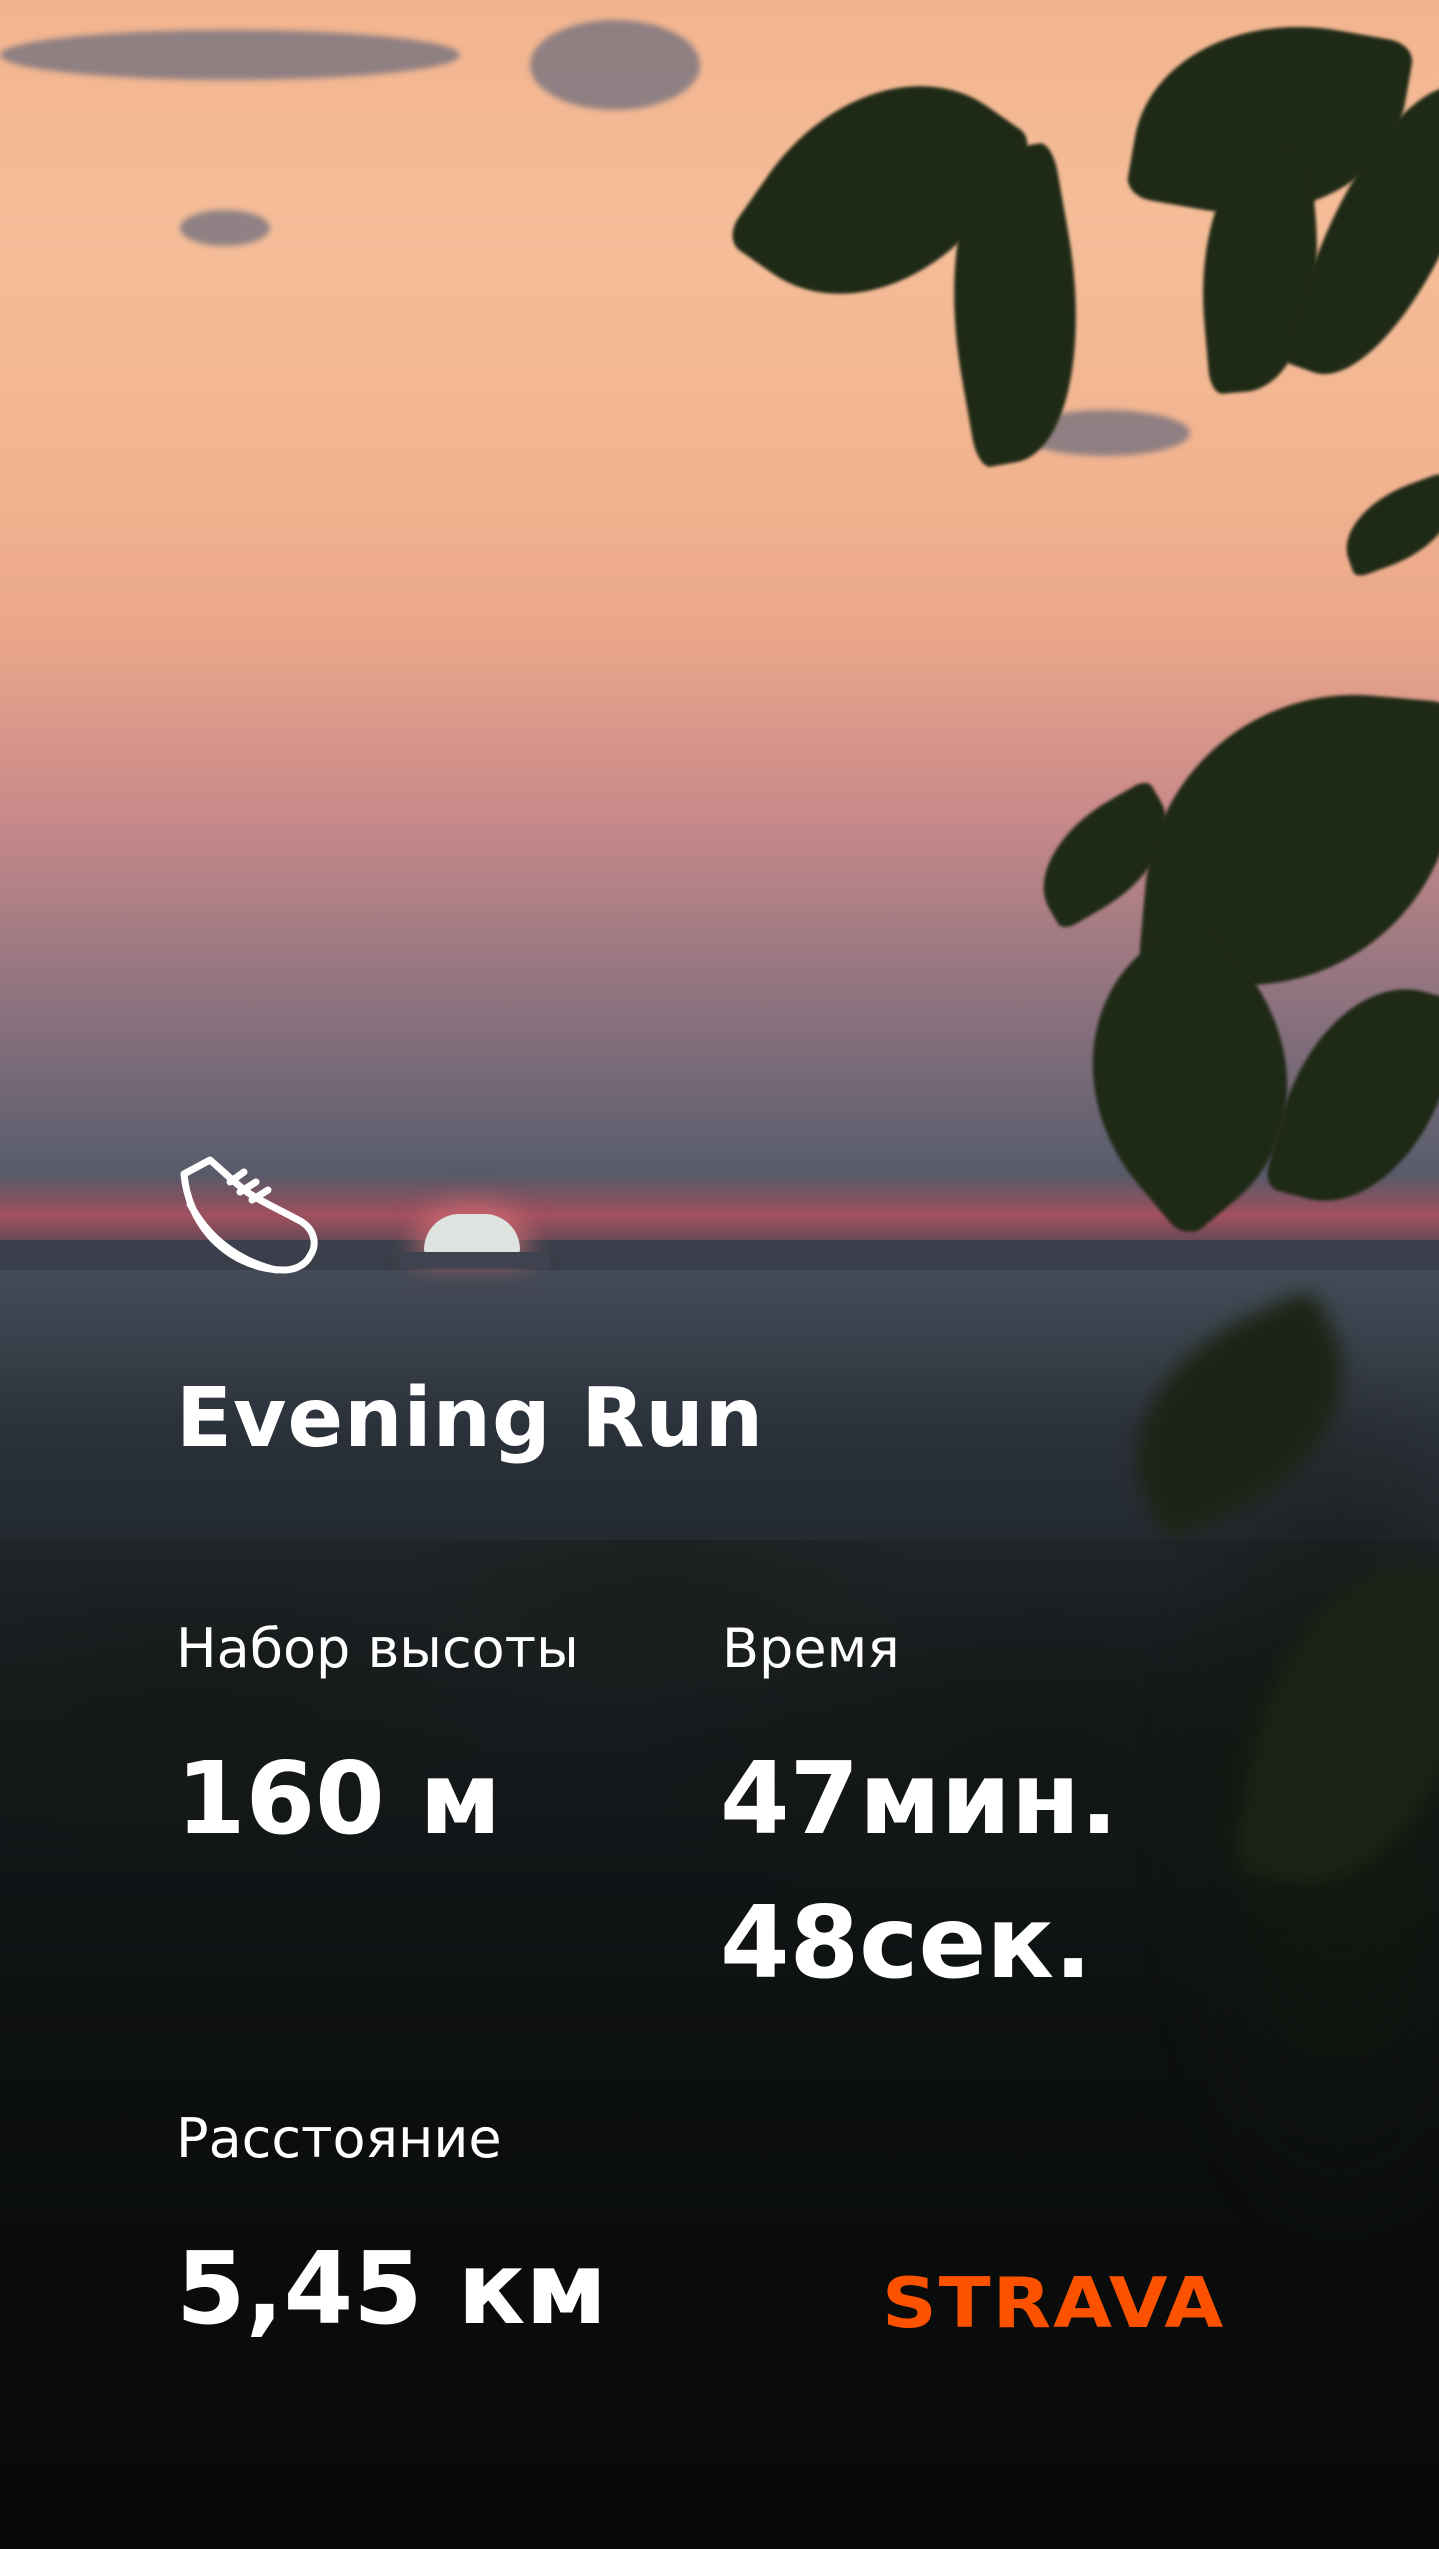 The image size is (1439, 2549). Describe the element at coordinates (475, 1260) in the screenshot. I see `horizon-line` at that location.